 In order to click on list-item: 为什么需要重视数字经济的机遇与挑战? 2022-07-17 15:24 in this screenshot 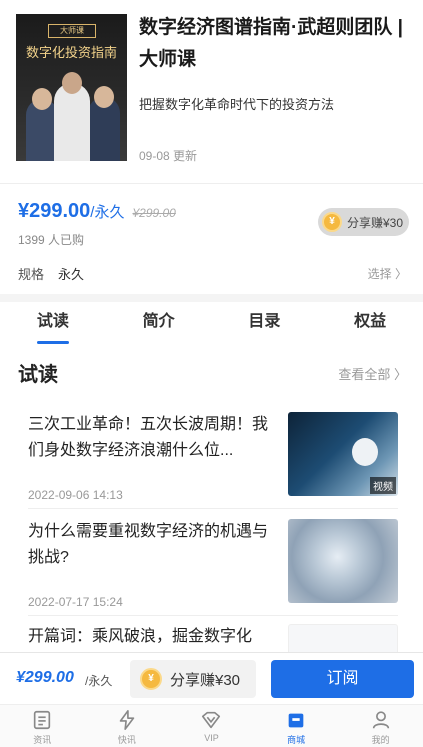, I will do `click(213, 569)`.